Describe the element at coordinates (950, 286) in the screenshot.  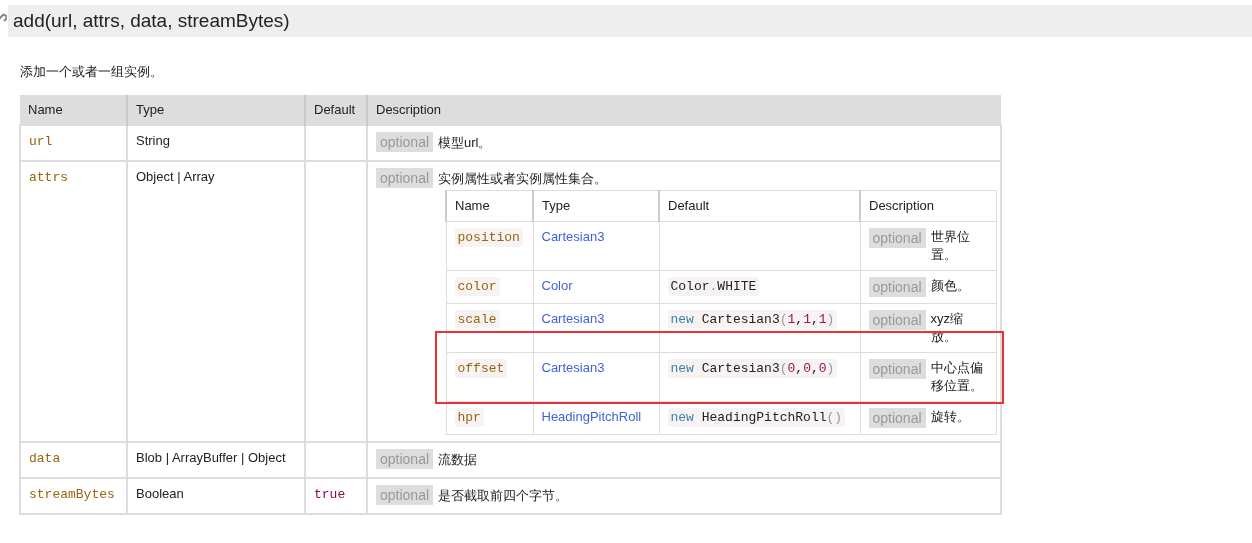
I see `property-description: 颜色。` at that location.